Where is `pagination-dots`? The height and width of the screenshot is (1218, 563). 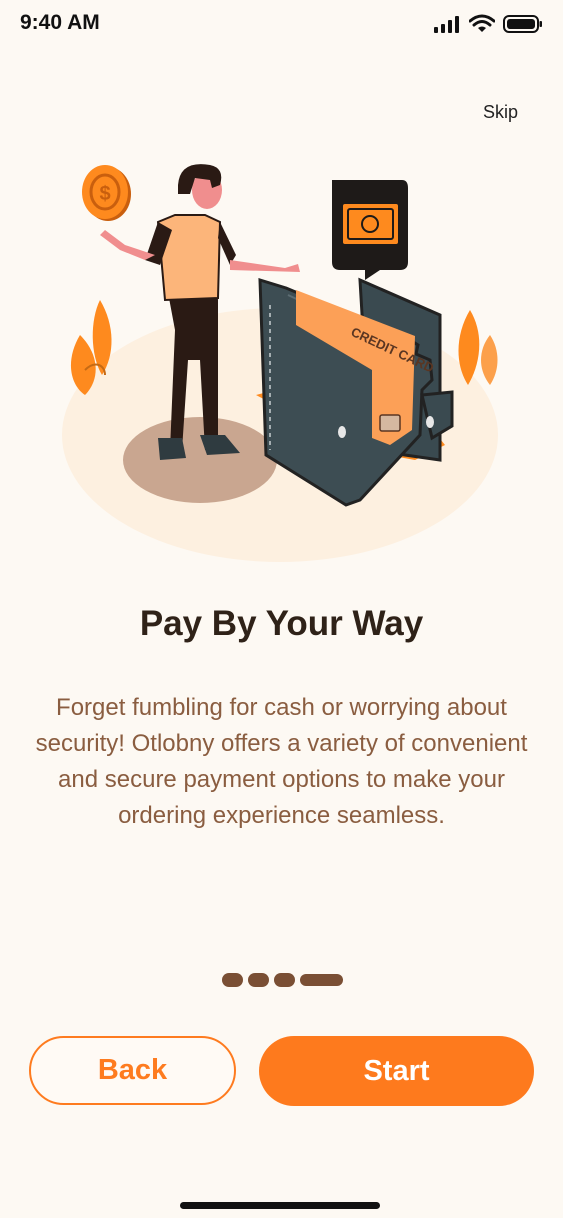 pagination-dots is located at coordinates (282, 980).